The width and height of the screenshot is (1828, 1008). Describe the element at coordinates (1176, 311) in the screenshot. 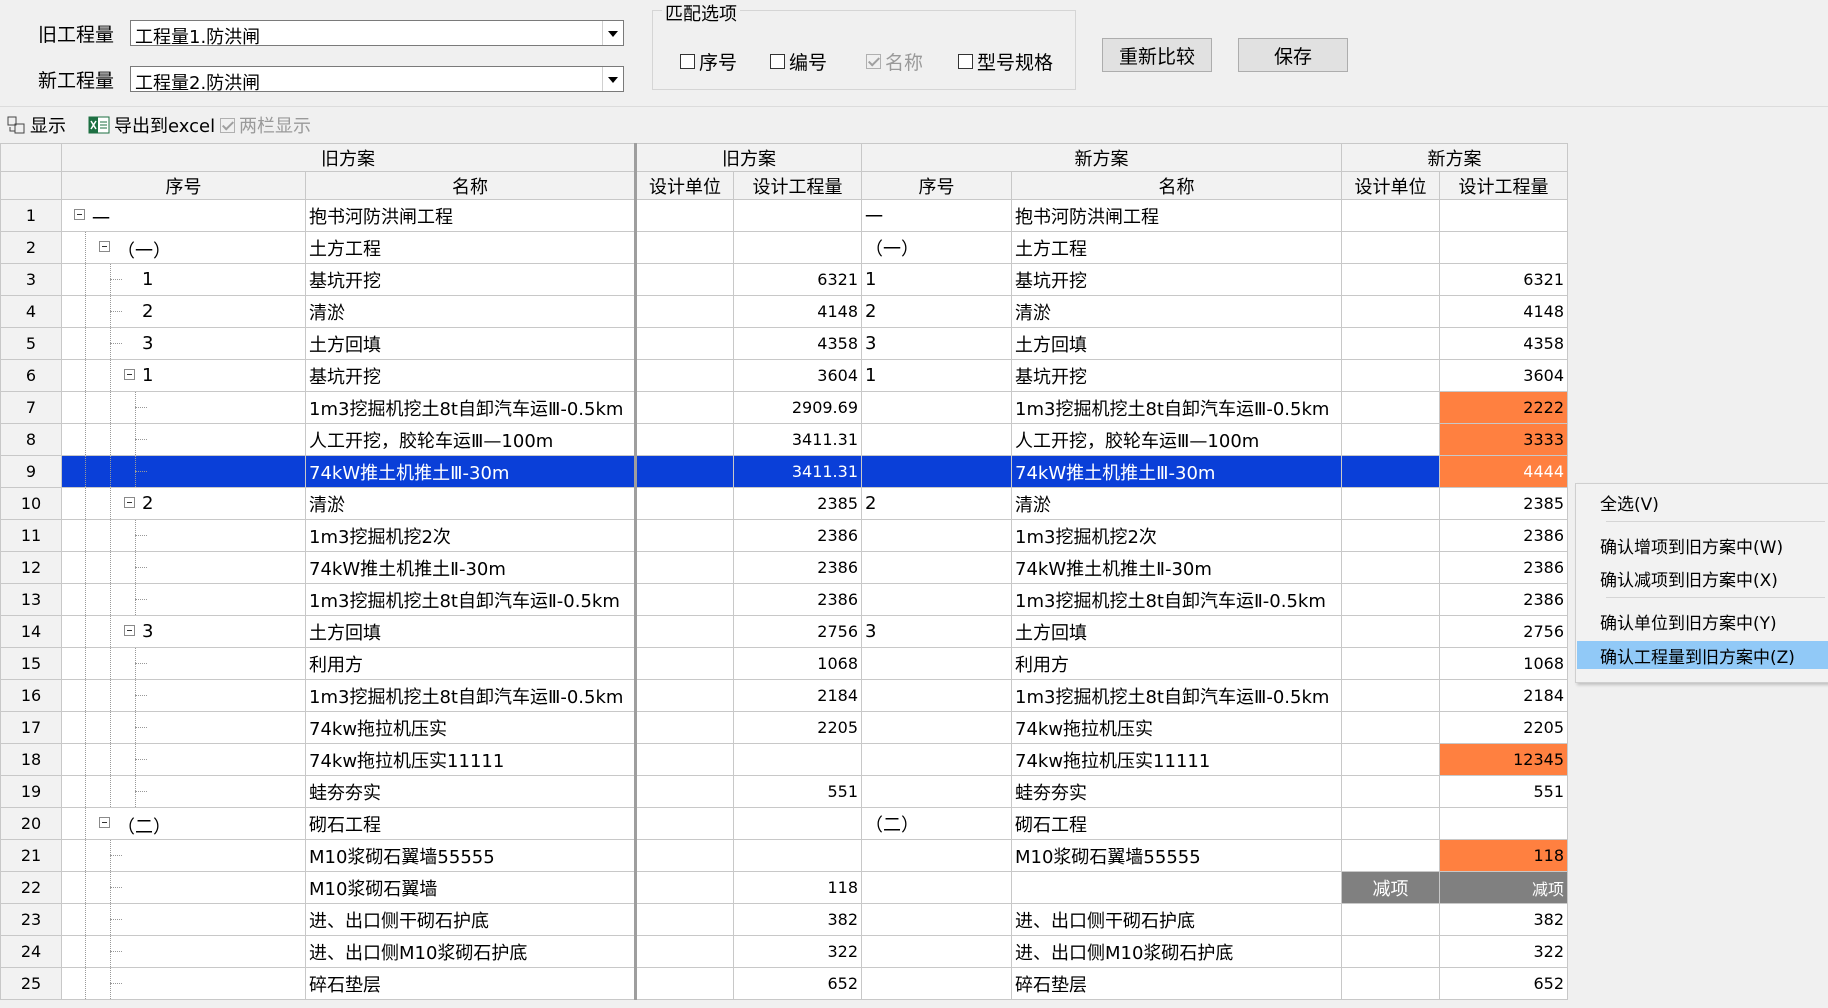

I see `cell-new-name: 清淤` at that location.